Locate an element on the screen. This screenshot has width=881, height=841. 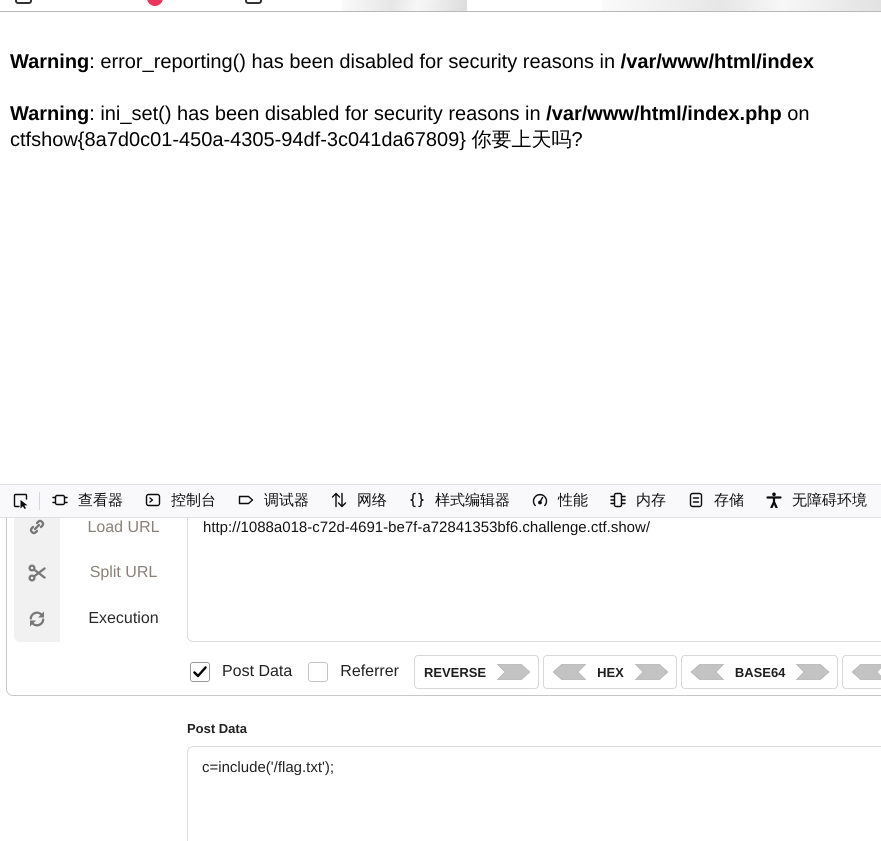
encode-button: HEX is located at coordinates (610, 672).